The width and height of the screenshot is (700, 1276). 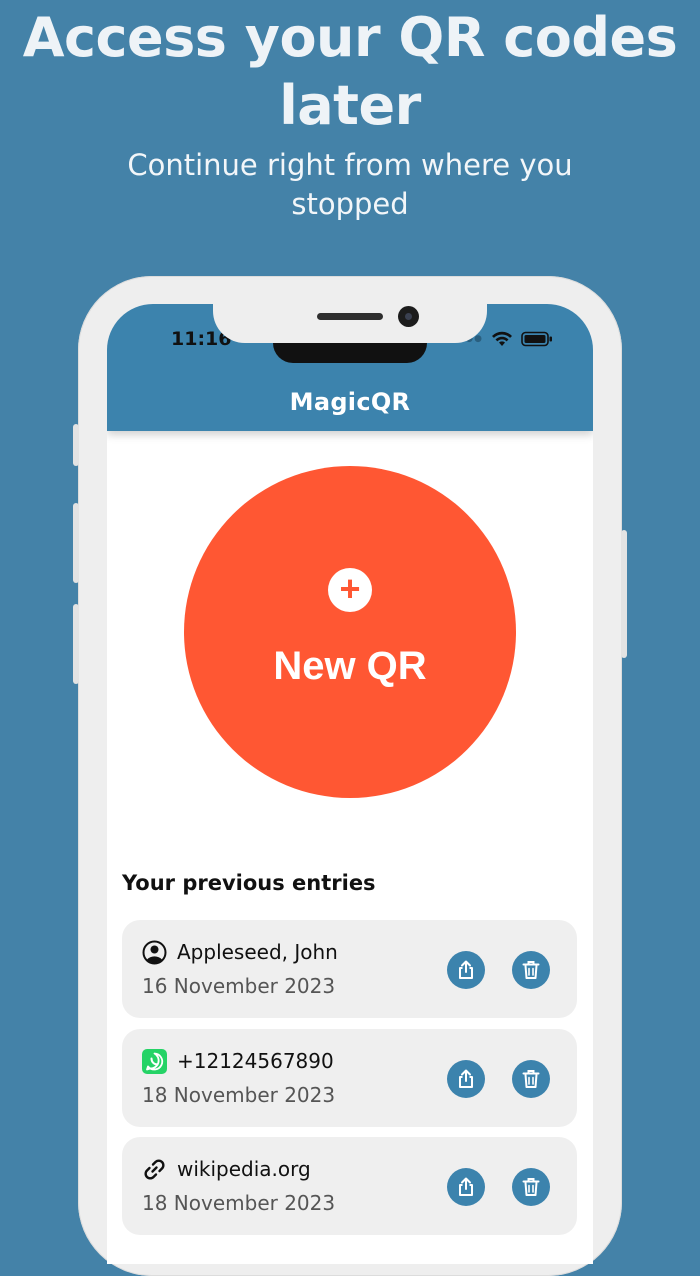 What do you see at coordinates (154, 1169) in the screenshot?
I see `link-icon` at bounding box center [154, 1169].